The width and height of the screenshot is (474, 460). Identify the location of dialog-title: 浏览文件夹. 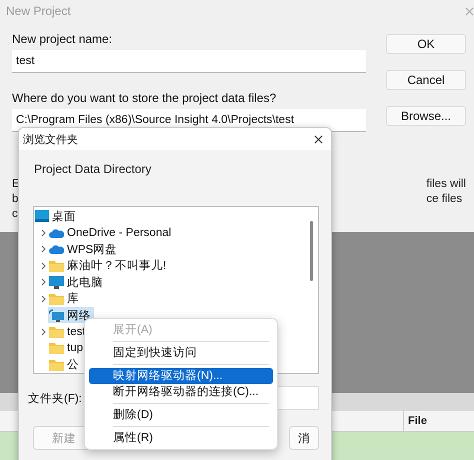
(50, 139).